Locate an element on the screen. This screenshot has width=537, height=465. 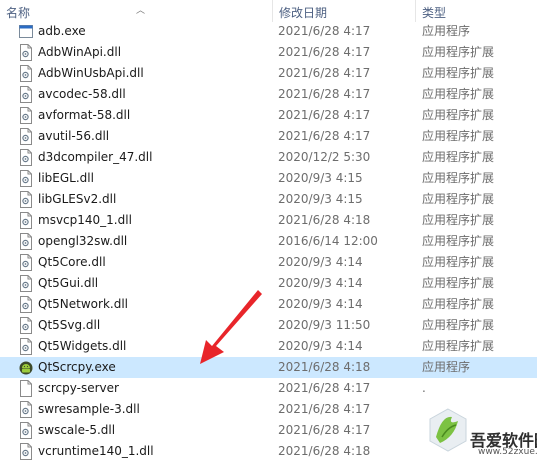
file-name: Qt5Svg.dll is located at coordinates (69, 325).